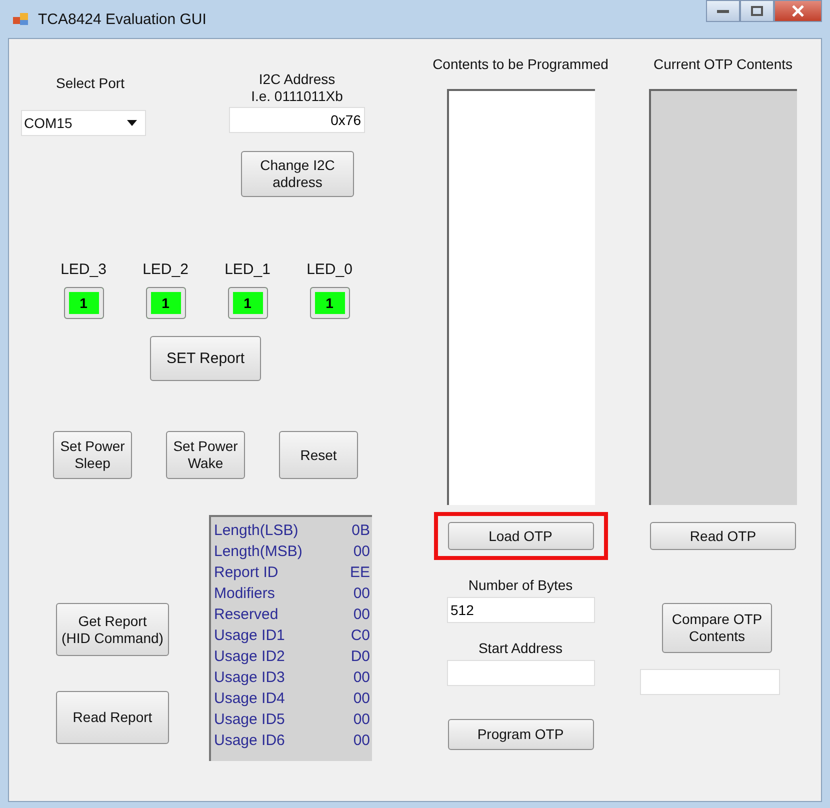 The image size is (830, 808). What do you see at coordinates (520, 648) in the screenshot?
I see `start-address-label: Start Address` at bounding box center [520, 648].